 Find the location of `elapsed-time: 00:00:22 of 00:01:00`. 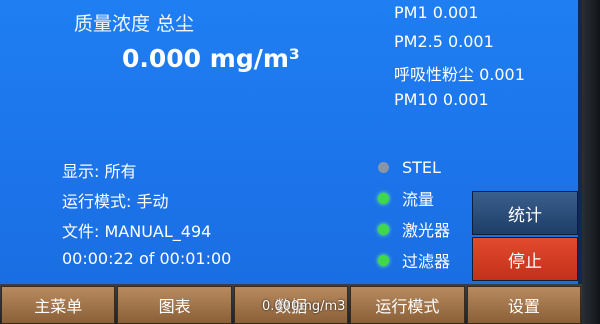

elapsed-time: 00:00:22 of 00:01:00 is located at coordinates (147, 258).